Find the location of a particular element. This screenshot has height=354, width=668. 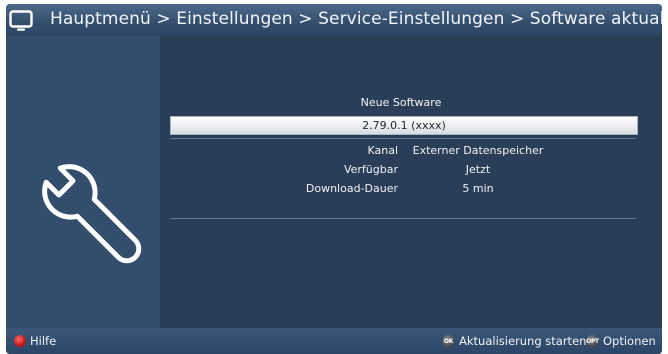

detail-value: Jetzt is located at coordinates (478, 169).